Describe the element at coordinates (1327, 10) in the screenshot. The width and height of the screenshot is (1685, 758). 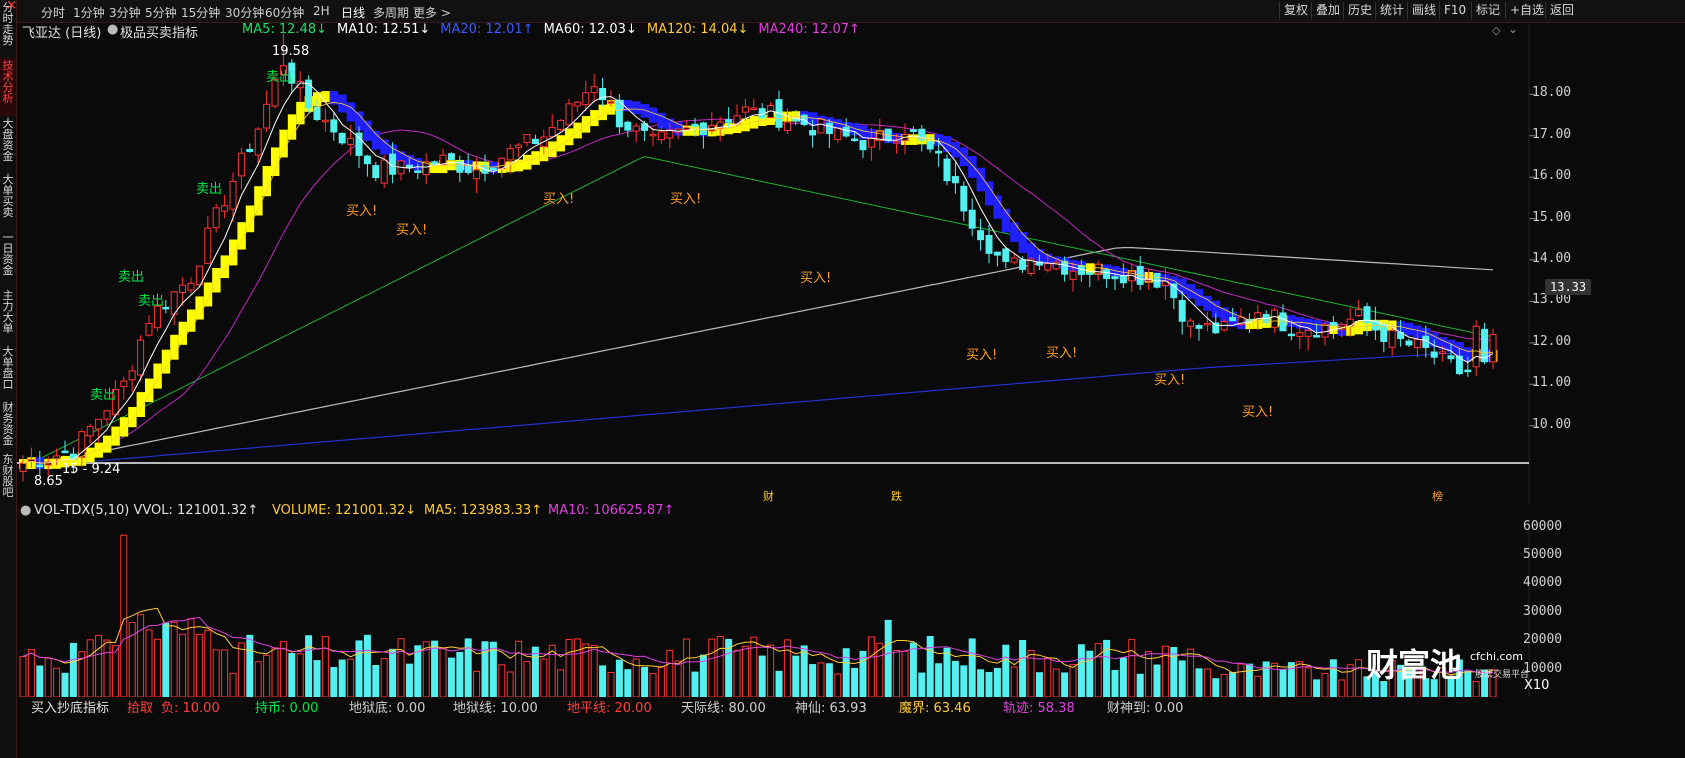
I see `toolbar-button: 叠加` at that location.